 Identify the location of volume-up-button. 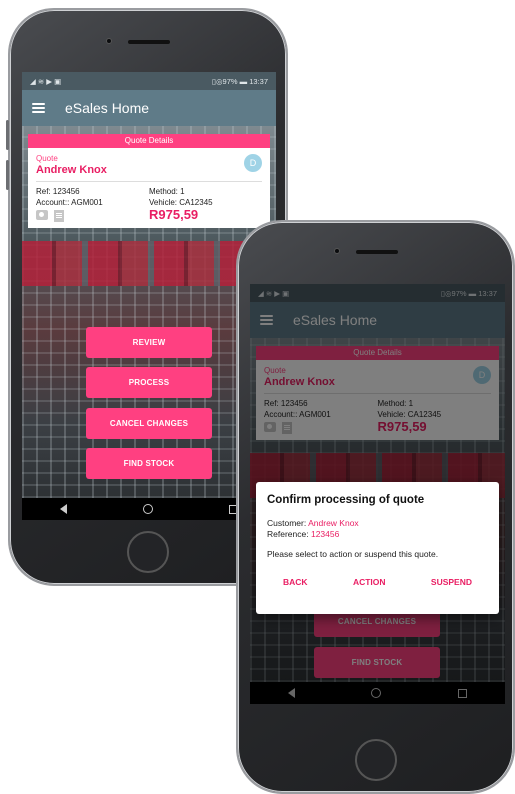
(7, 135).